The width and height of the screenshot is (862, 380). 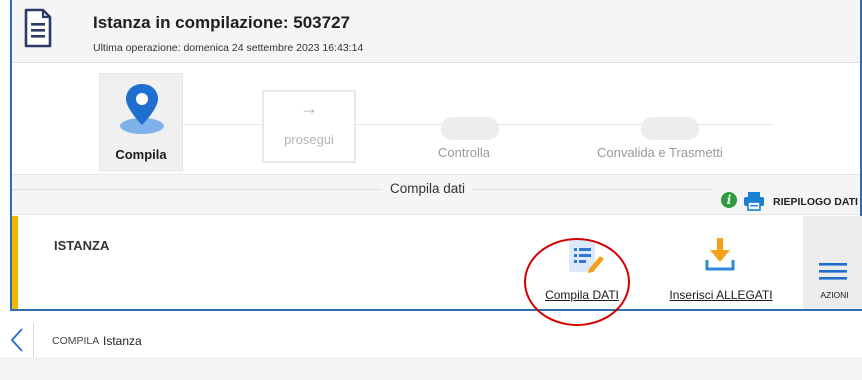 I want to click on step-controlla-marker, so click(x=470, y=128).